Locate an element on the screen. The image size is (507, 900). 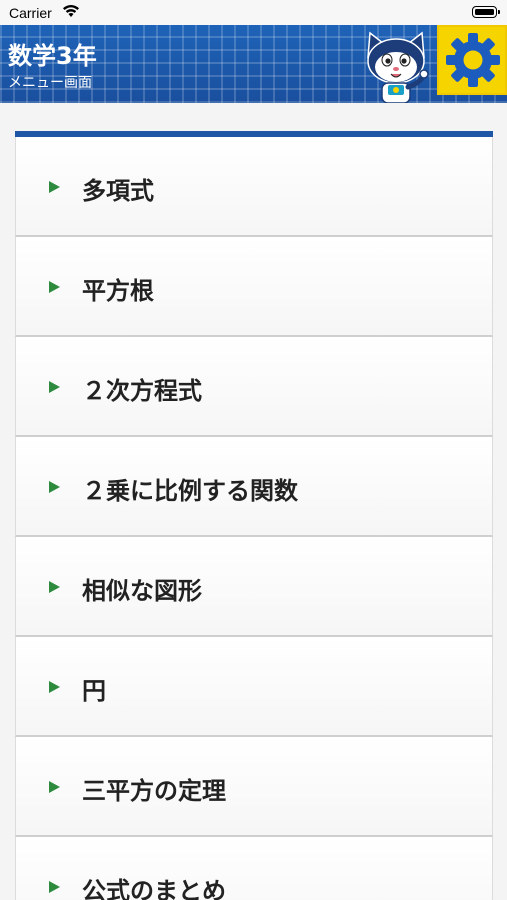
menu-item-label: 円 is located at coordinates (94, 691).